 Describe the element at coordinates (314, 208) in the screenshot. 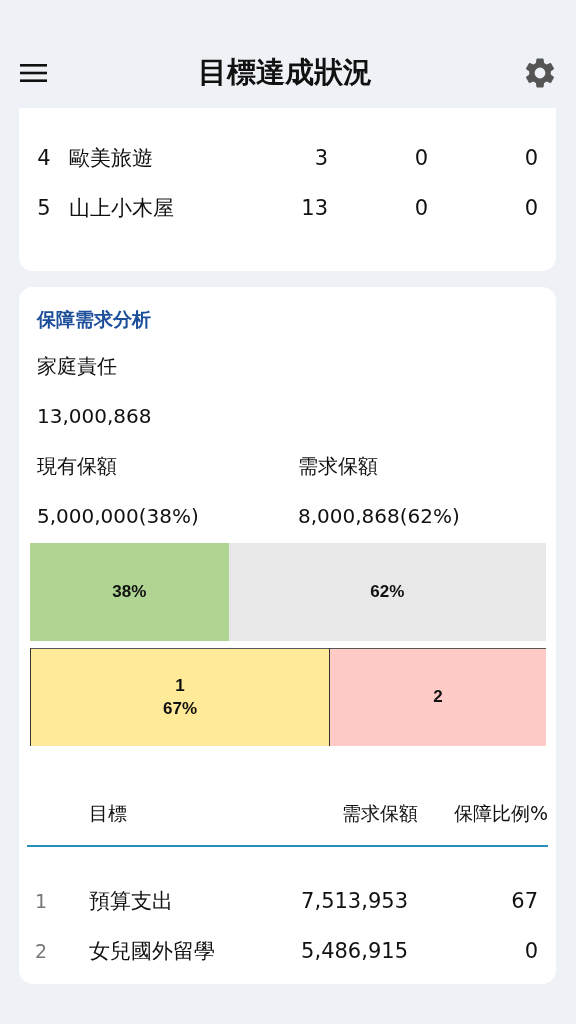

I see `table-cell-text: 13` at that location.